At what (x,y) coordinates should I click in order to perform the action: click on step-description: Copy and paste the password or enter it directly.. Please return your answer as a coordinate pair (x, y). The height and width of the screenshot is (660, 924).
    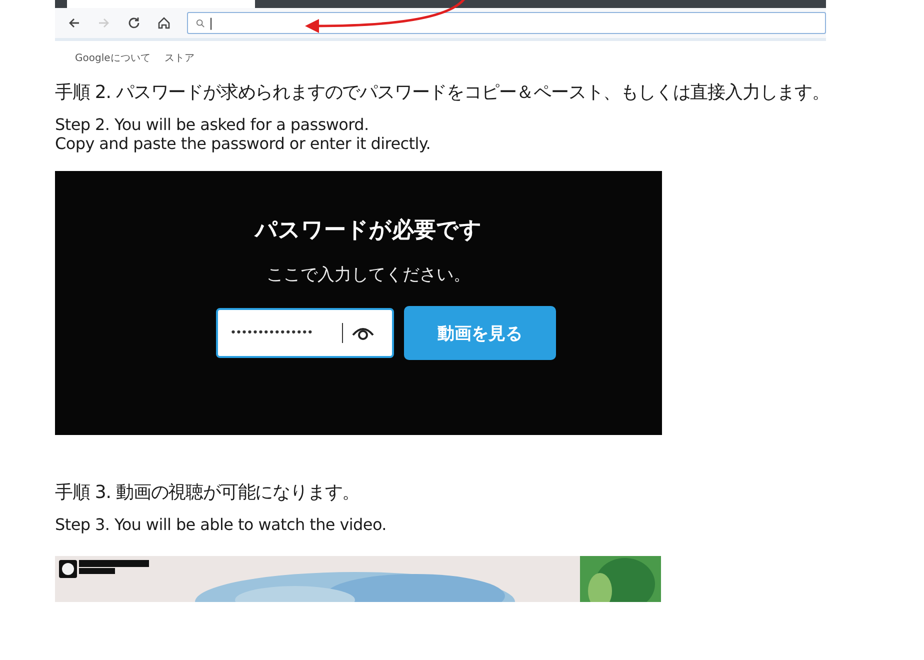
    Looking at the image, I should click on (243, 143).